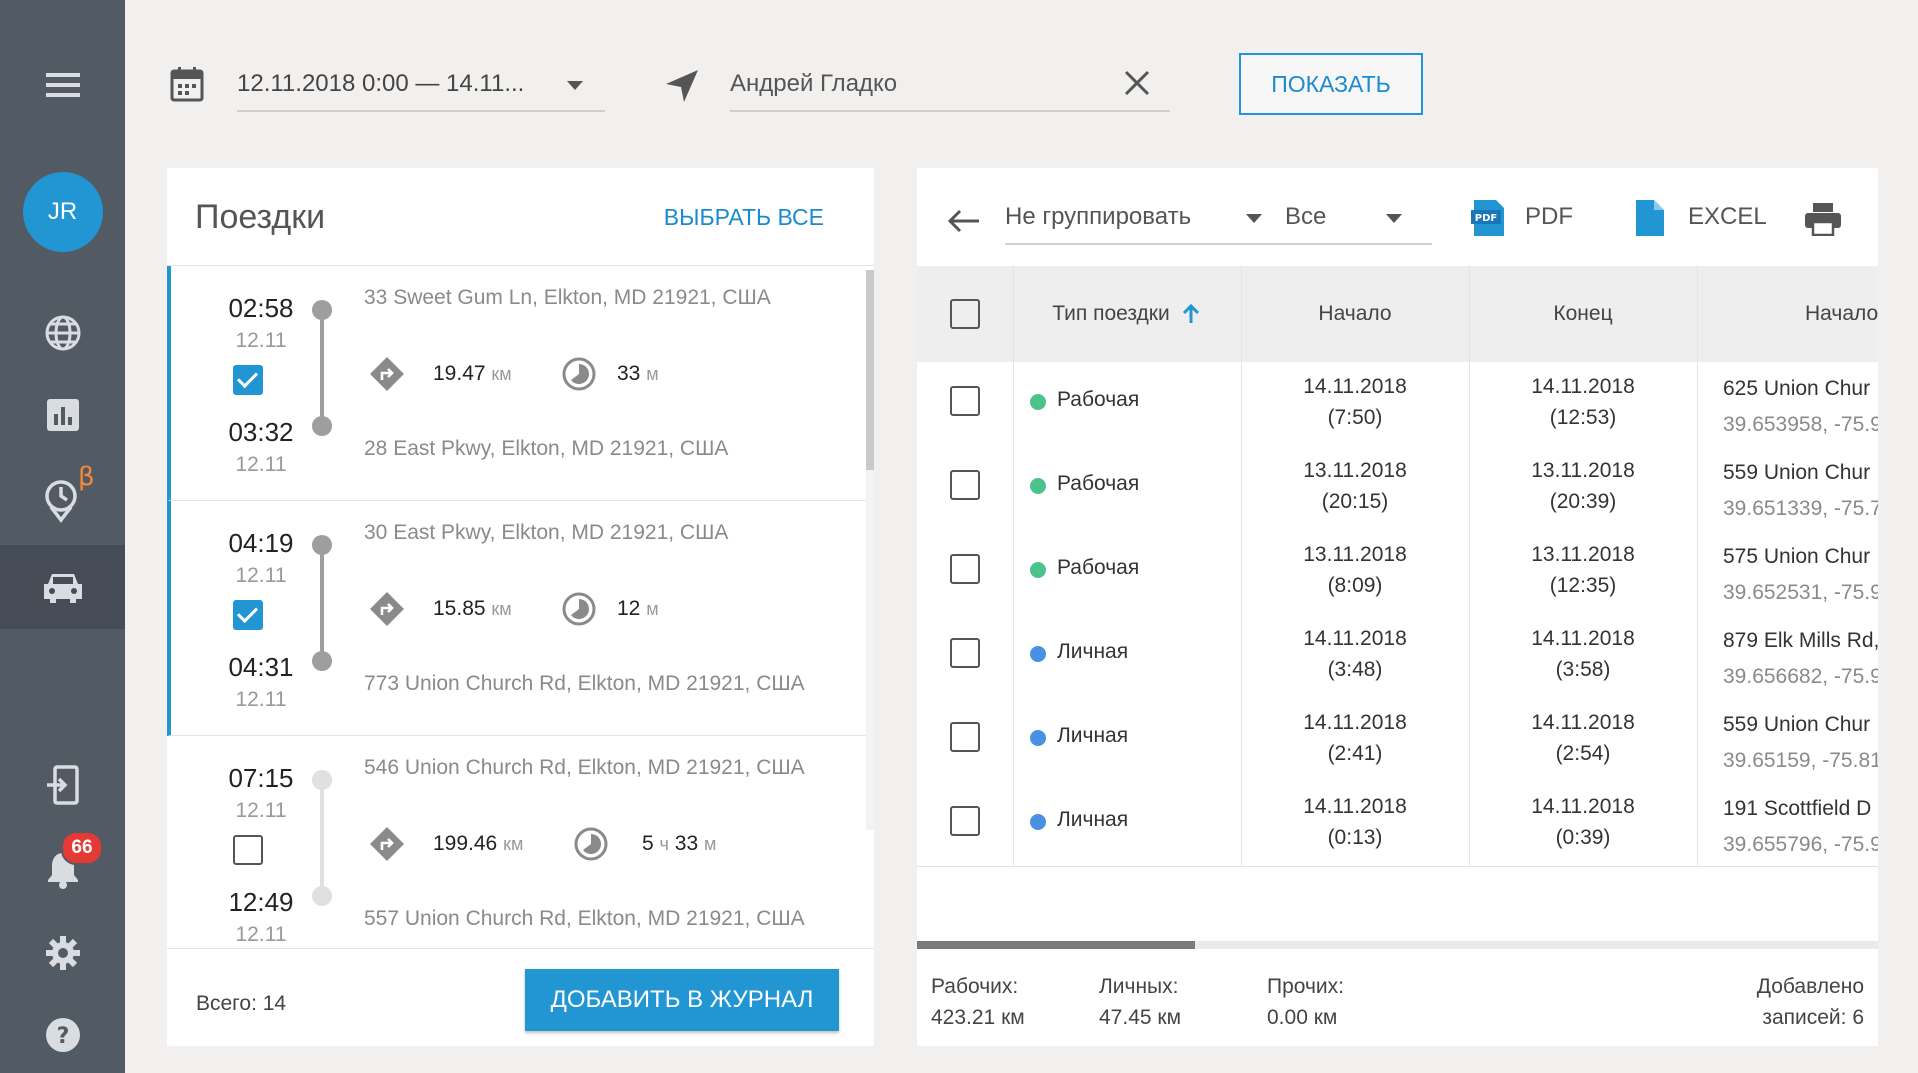 The height and width of the screenshot is (1073, 1918). I want to click on summary-personal: Личных: 47.45 км, so click(1140, 1002).